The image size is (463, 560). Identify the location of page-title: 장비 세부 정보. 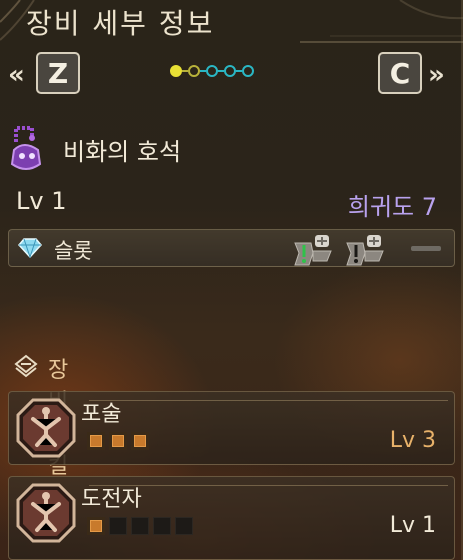
(120, 23).